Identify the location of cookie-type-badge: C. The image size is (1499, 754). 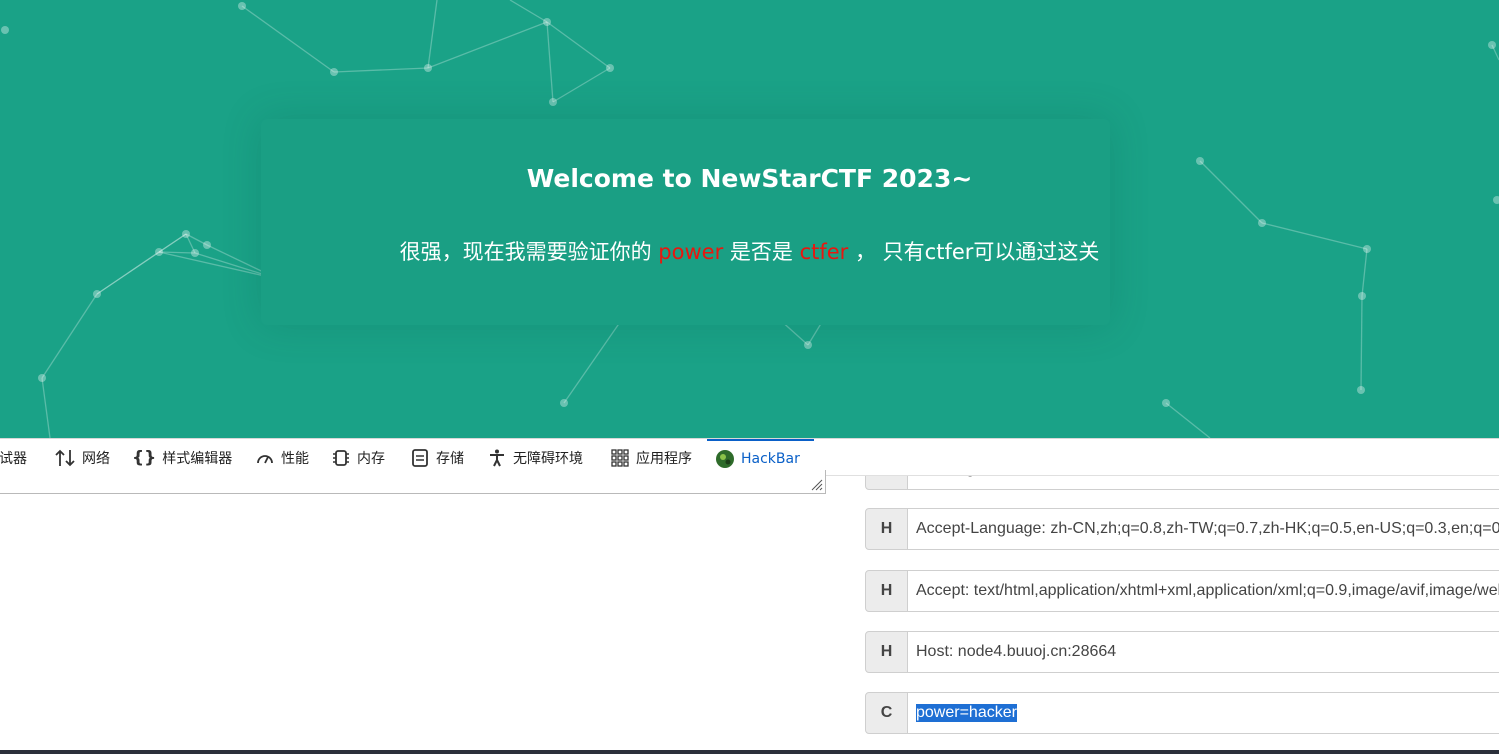
(886, 713).